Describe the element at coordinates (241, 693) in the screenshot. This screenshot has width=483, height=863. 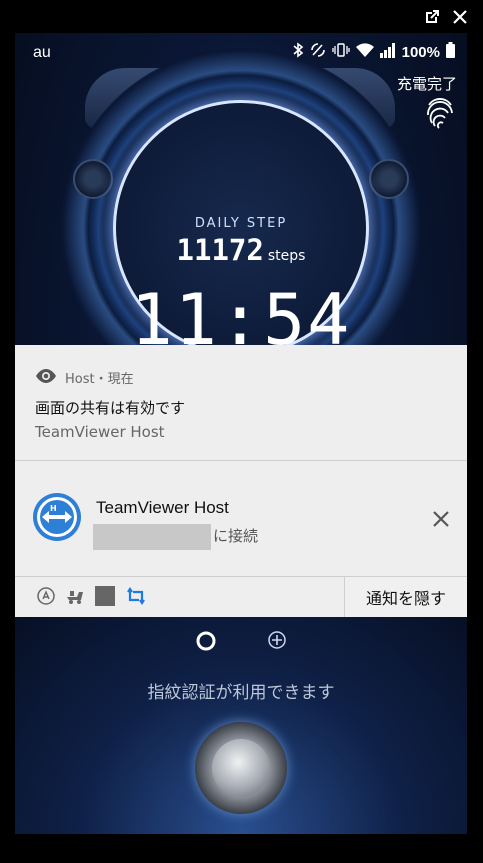
I see `fingerprint-available-text: 指紋認証が利用できます` at that location.